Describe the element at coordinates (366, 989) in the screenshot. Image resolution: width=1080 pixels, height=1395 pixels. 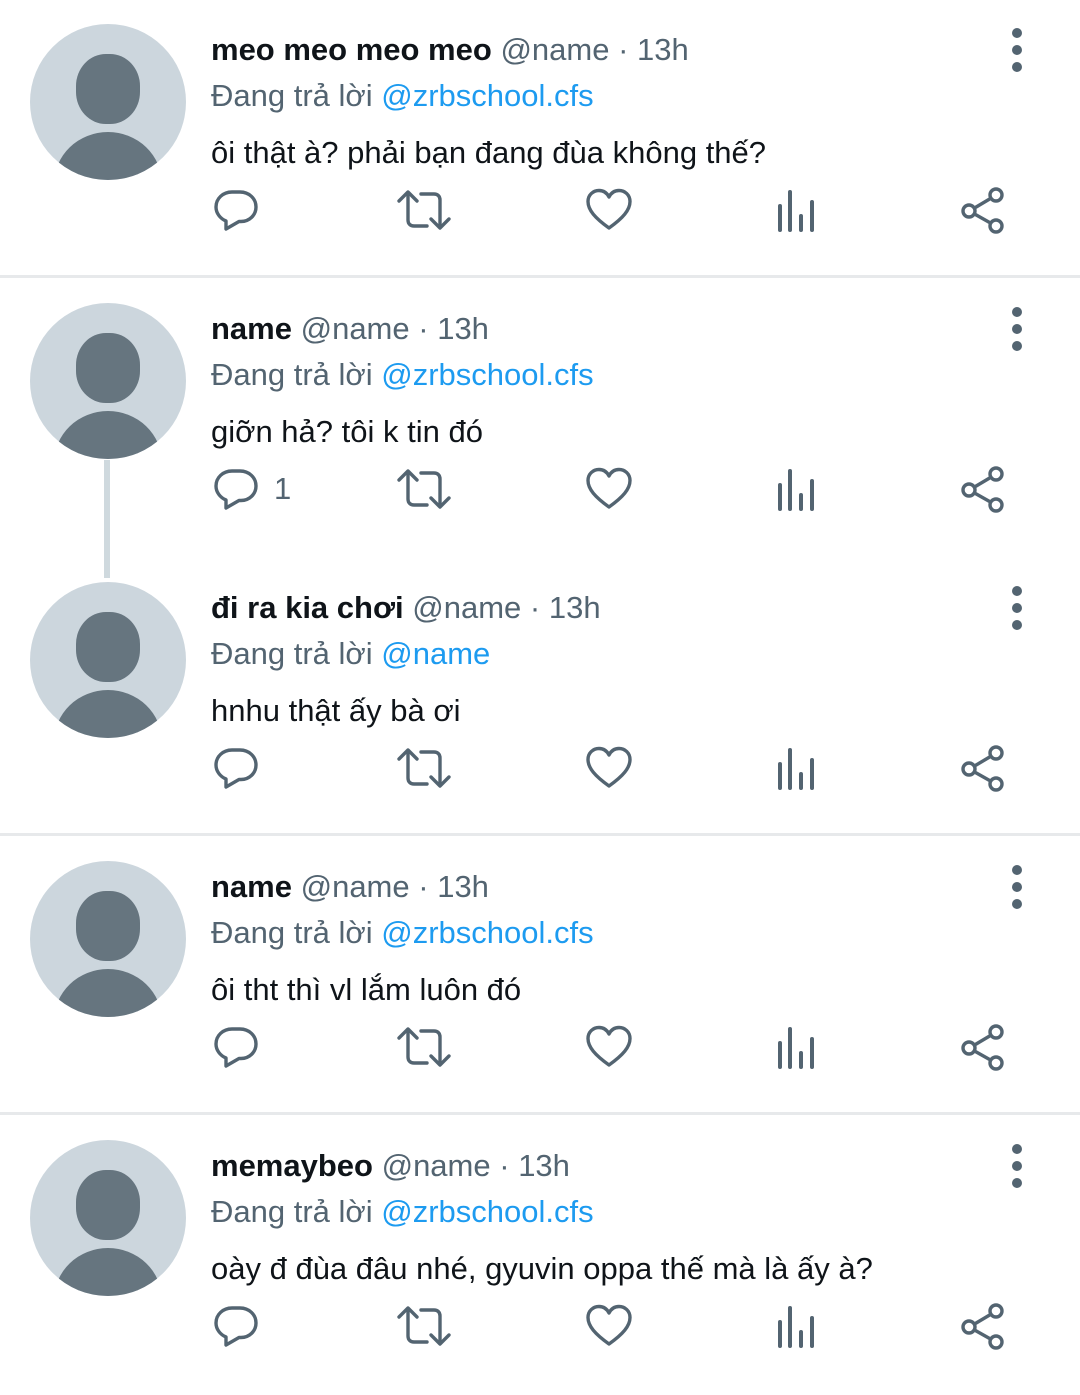
I see `tweet-text: ôi tht thì vl lắm luôn đó` at that location.